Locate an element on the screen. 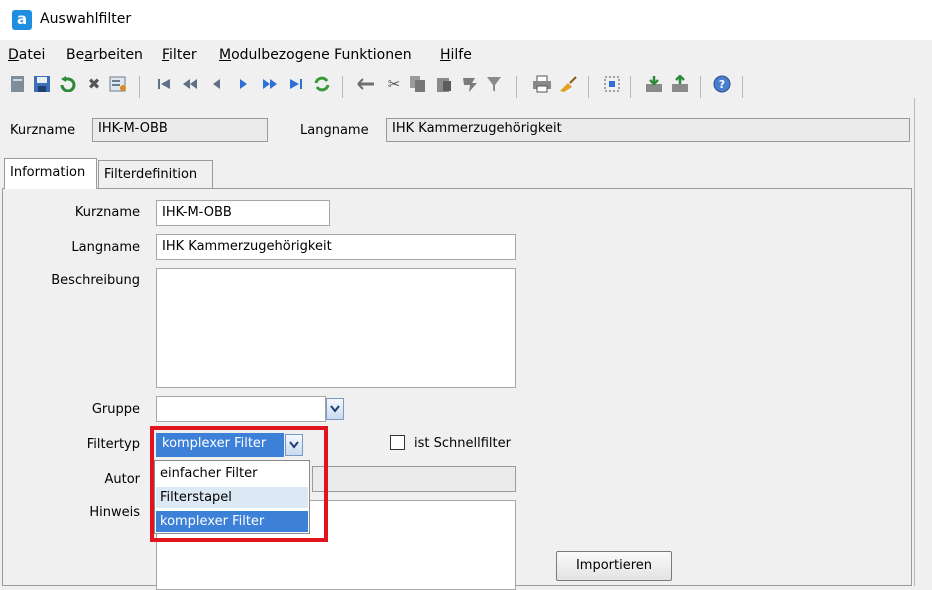  copy-icon is located at coordinates (418, 84).